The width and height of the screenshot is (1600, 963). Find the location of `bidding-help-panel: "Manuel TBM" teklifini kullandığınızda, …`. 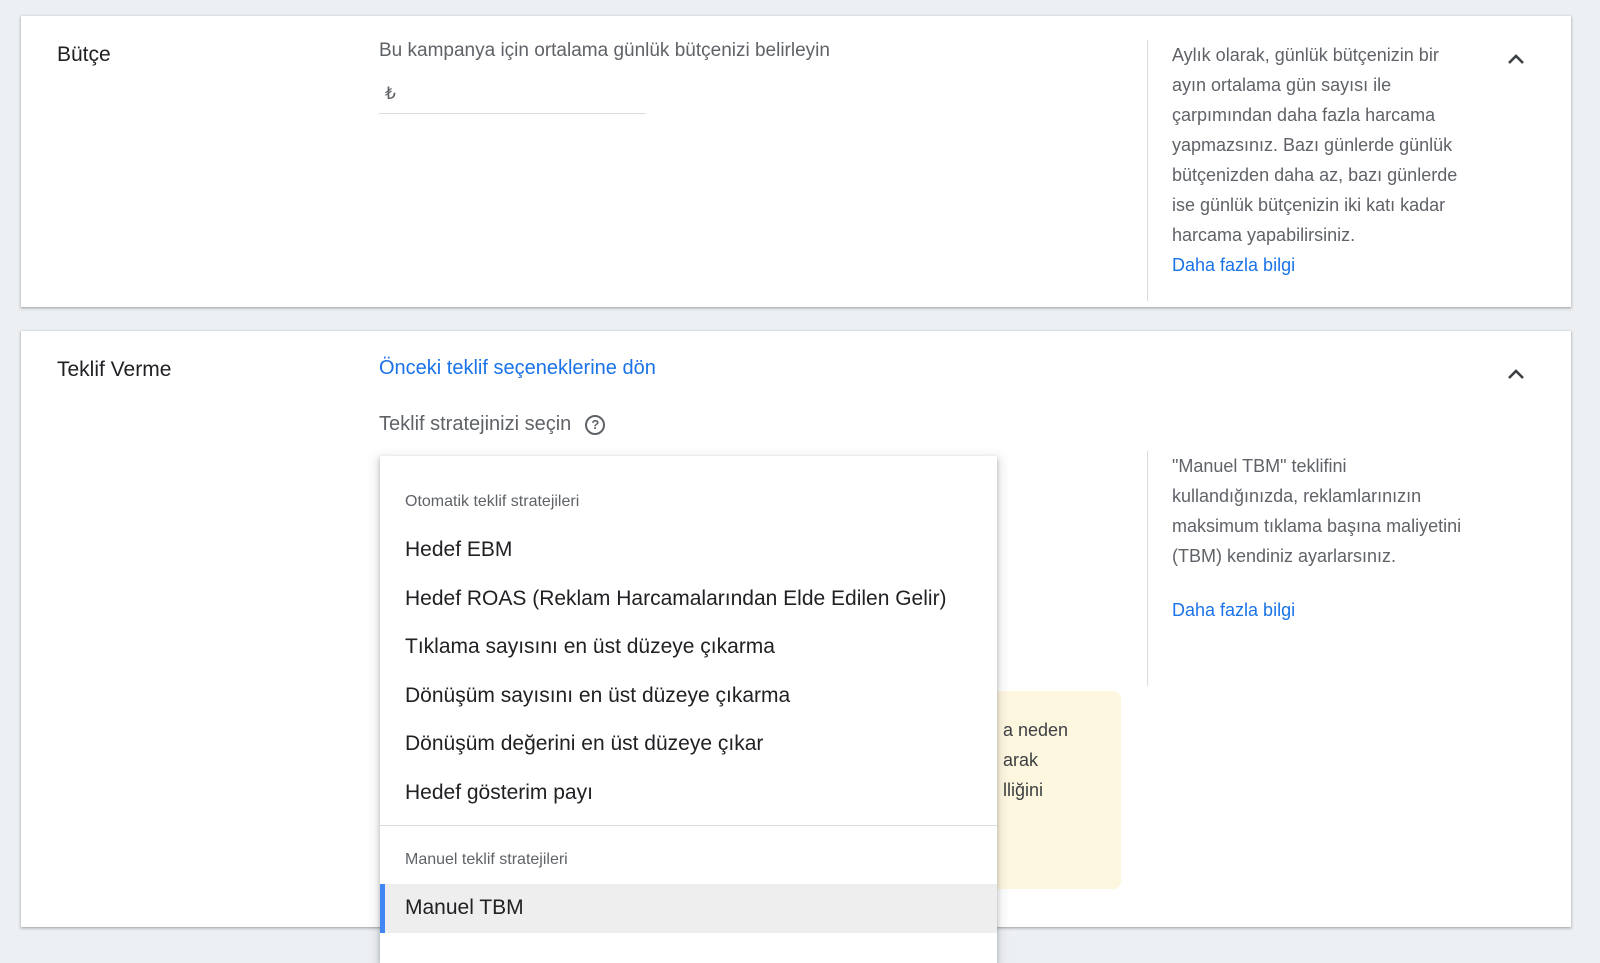

bidding-help-panel: "Manuel TBM" teklifini kullandığınızda, … is located at coordinates (1307, 568).